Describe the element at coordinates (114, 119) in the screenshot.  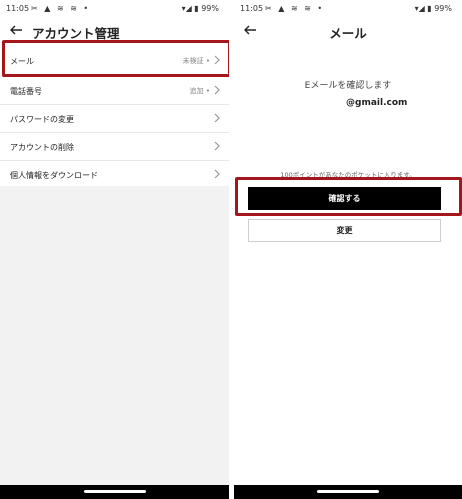
I see `menu-item-change-password: パスワードの変更` at that location.